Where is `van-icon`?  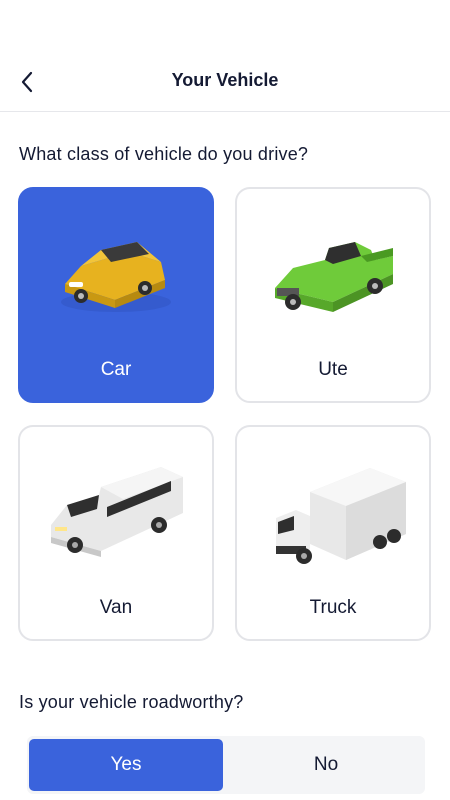 van-icon is located at coordinates (117, 512).